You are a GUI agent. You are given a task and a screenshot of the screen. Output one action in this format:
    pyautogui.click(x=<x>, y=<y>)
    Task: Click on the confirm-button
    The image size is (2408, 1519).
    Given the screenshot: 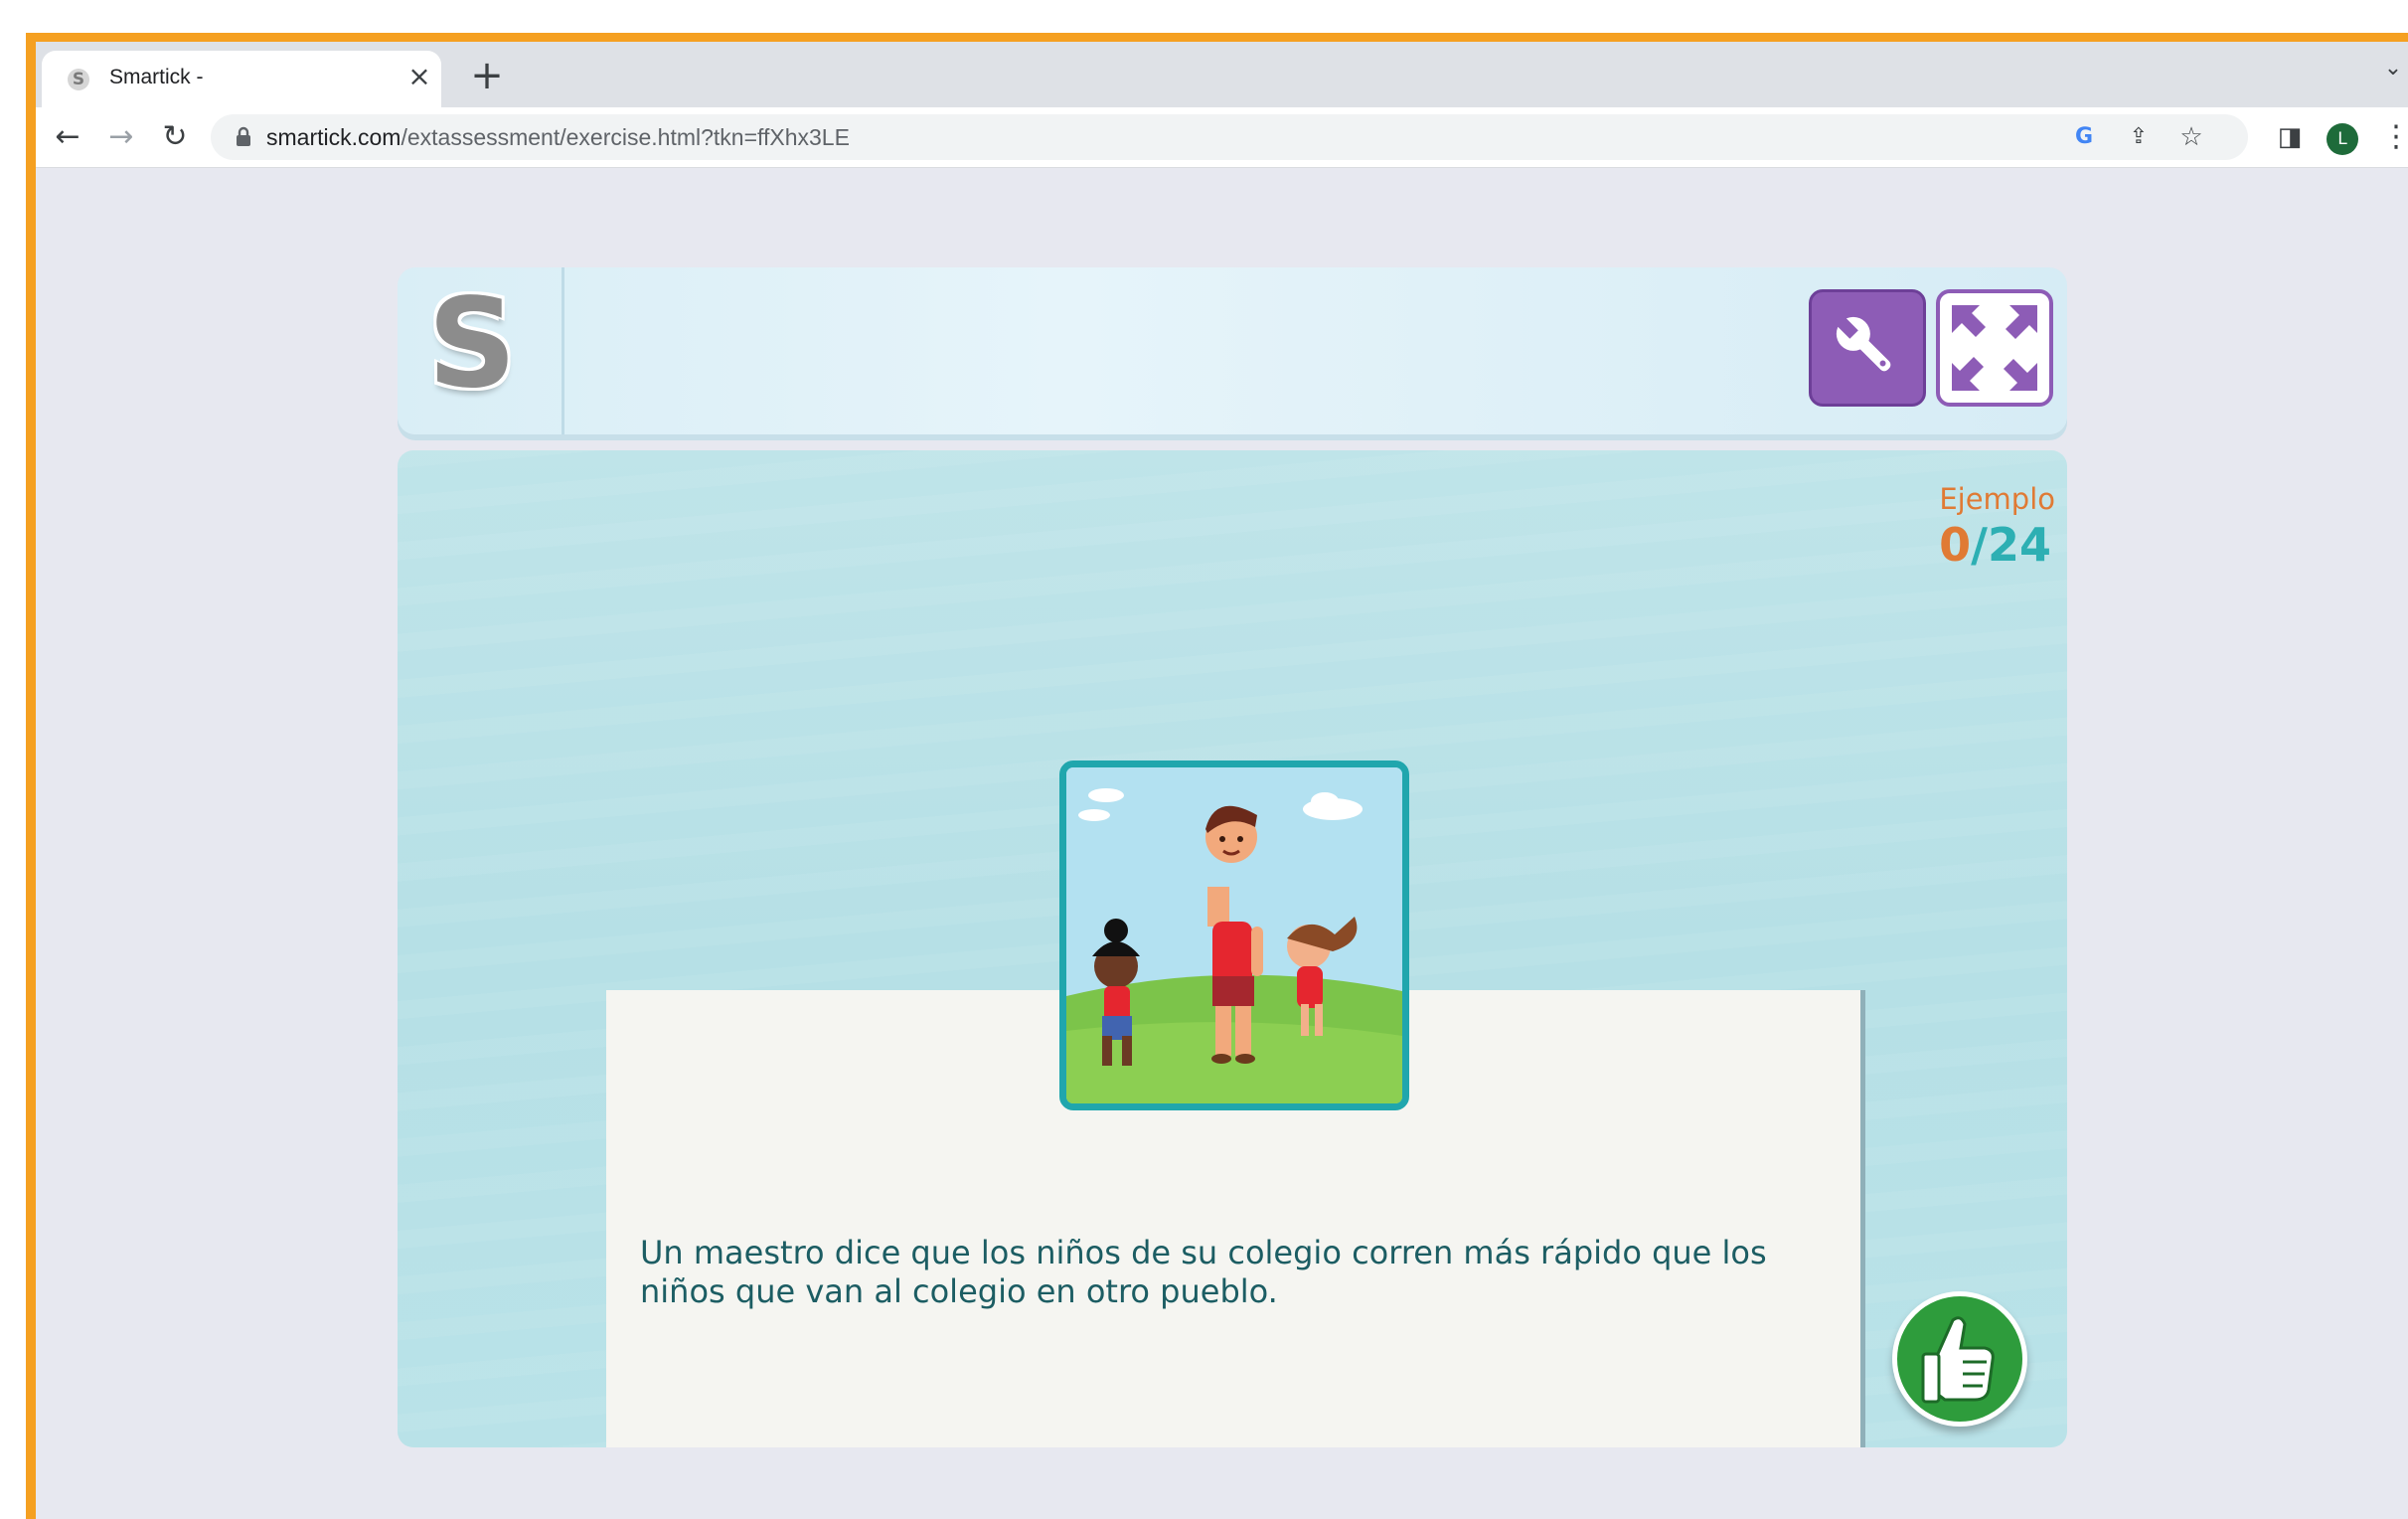 What is the action you would take?
    pyautogui.click(x=1959, y=1359)
    